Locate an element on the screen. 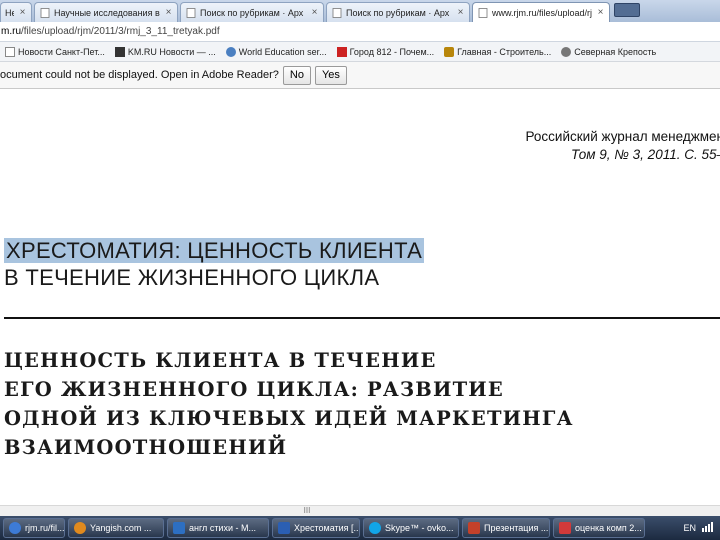 The height and width of the screenshot is (540, 720). section-heading-line2: В ТЕЧЕНИЕ ЖИЗНЕННОГО ЦИКЛА is located at coordinates (192, 277).